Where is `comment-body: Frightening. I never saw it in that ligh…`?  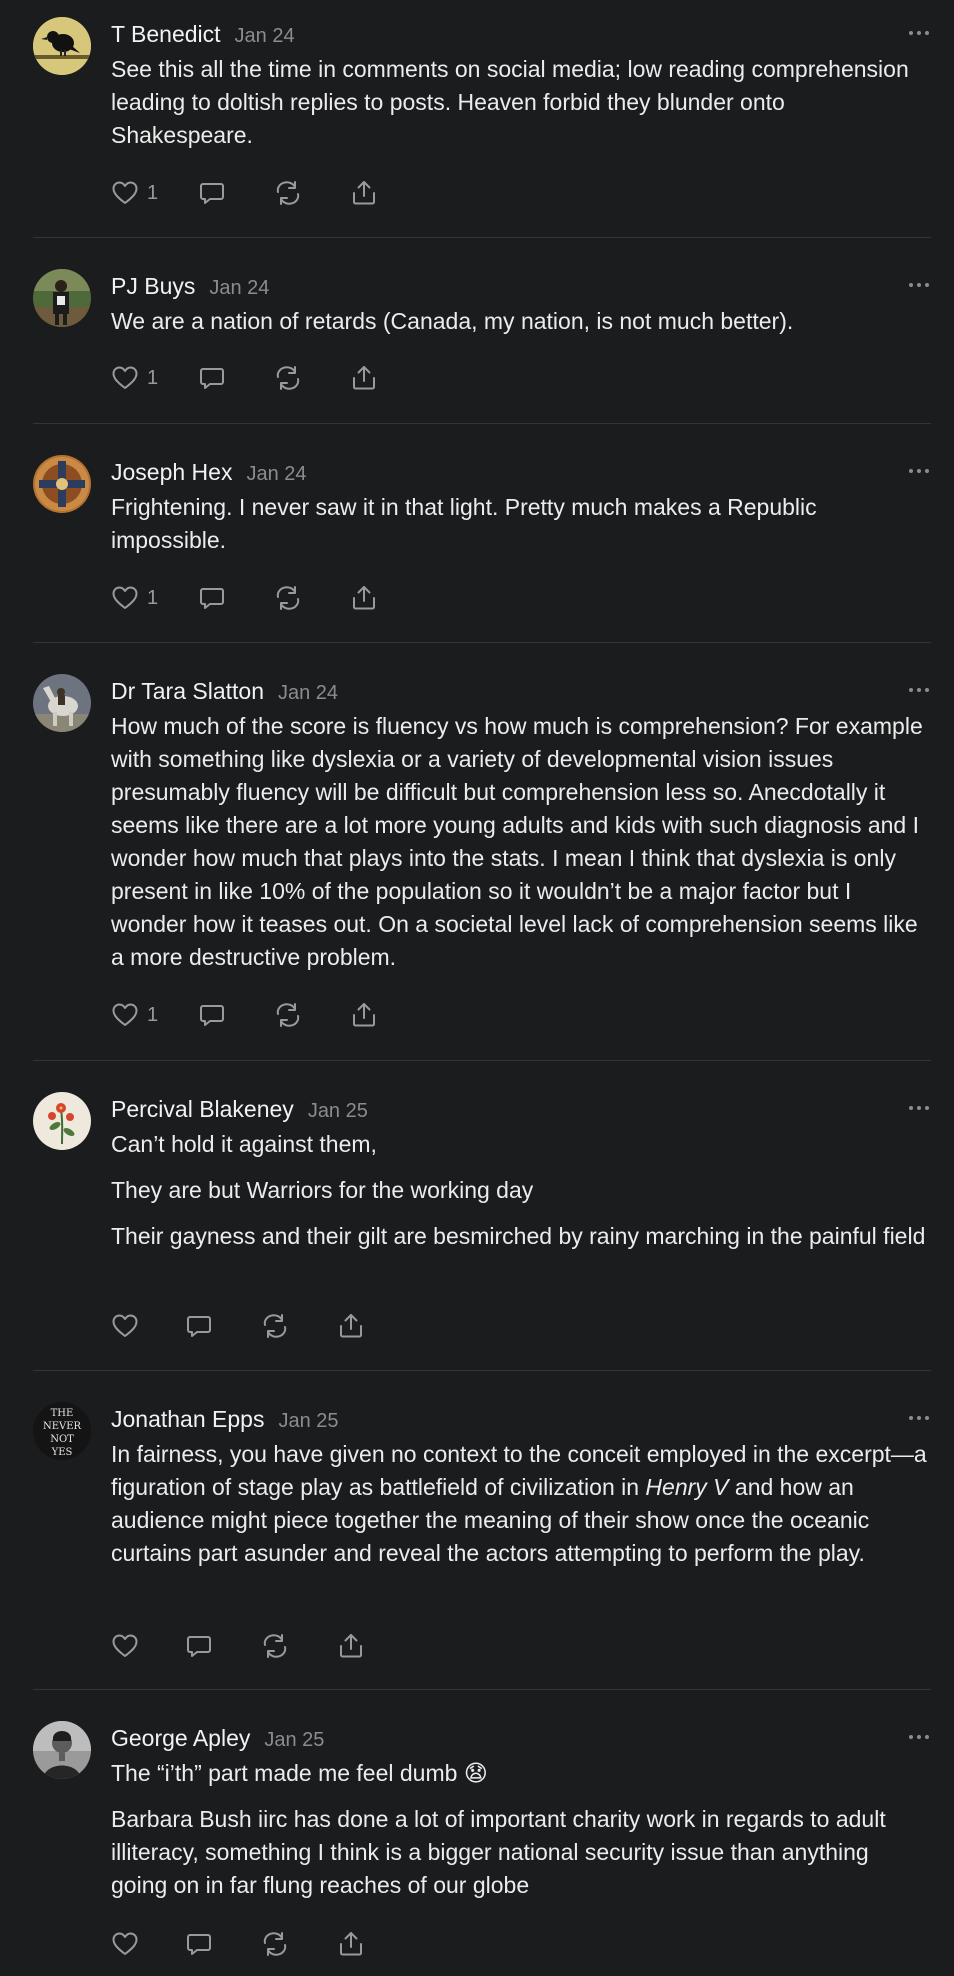
comment-body: Frightening. I never saw it in that ligh… is located at coordinates (521, 524).